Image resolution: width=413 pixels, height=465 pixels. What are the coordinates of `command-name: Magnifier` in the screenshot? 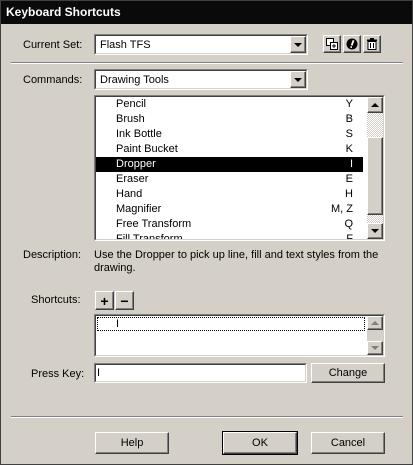 It's located at (139, 209).